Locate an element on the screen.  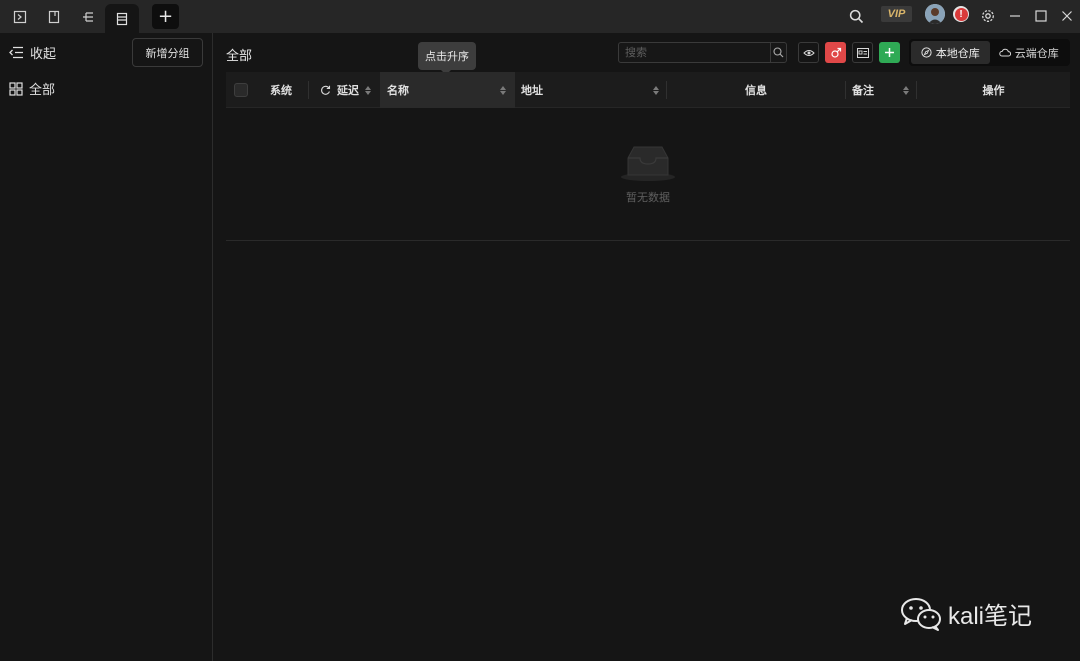
add-button is located at coordinates (889, 52).